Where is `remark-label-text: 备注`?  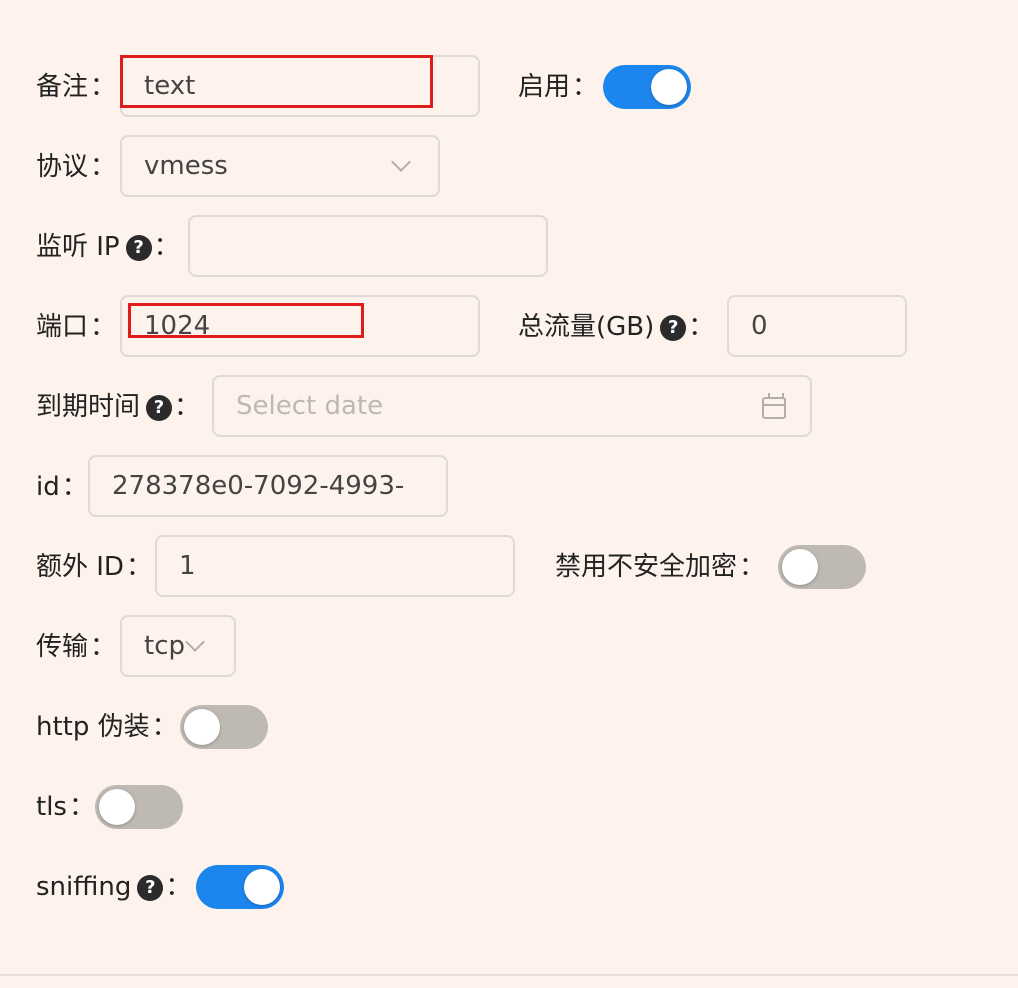
remark-label-text: 备注 is located at coordinates (62, 87).